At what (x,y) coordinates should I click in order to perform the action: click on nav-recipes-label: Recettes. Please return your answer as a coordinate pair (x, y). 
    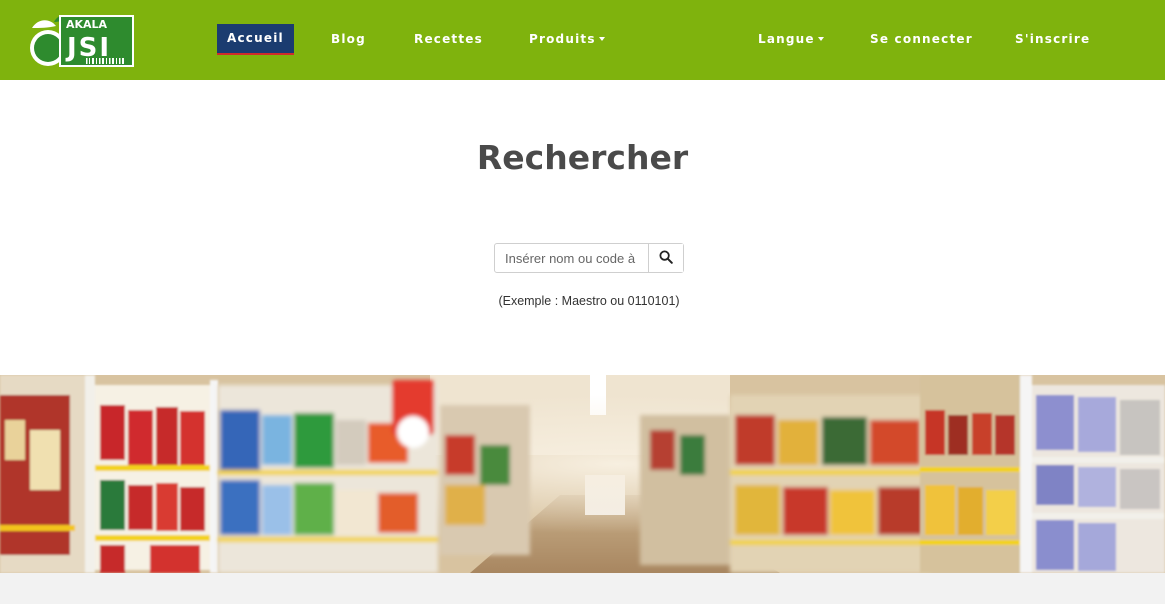
    Looking at the image, I should click on (448, 39).